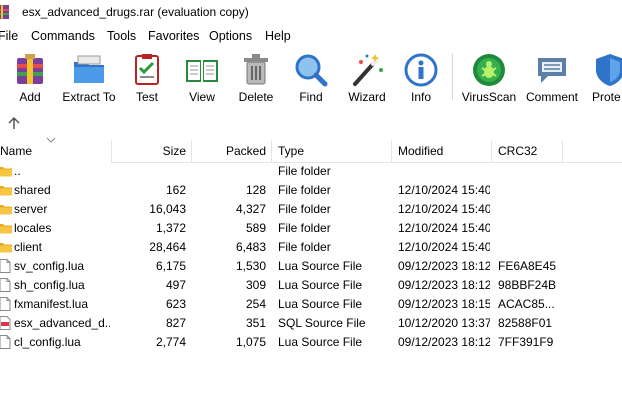  What do you see at coordinates (606, 78) in the screenshot?
I see `protect-button: Prote` at bounding box center [606, 78].